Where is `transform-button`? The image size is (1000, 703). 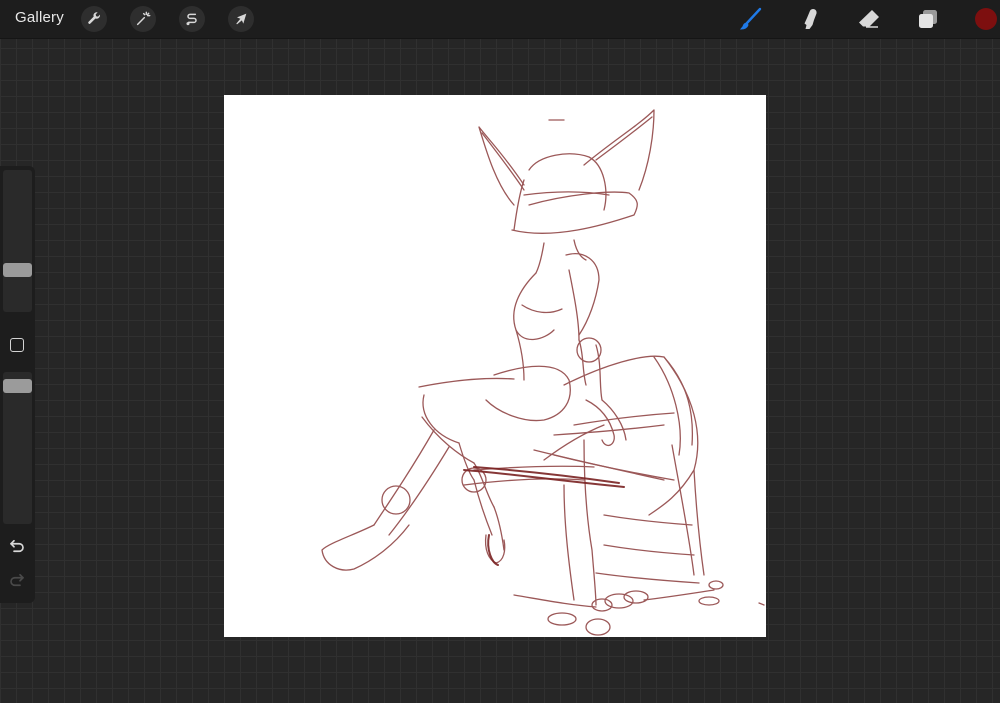
transform-button is located at coordinates (241, 19).